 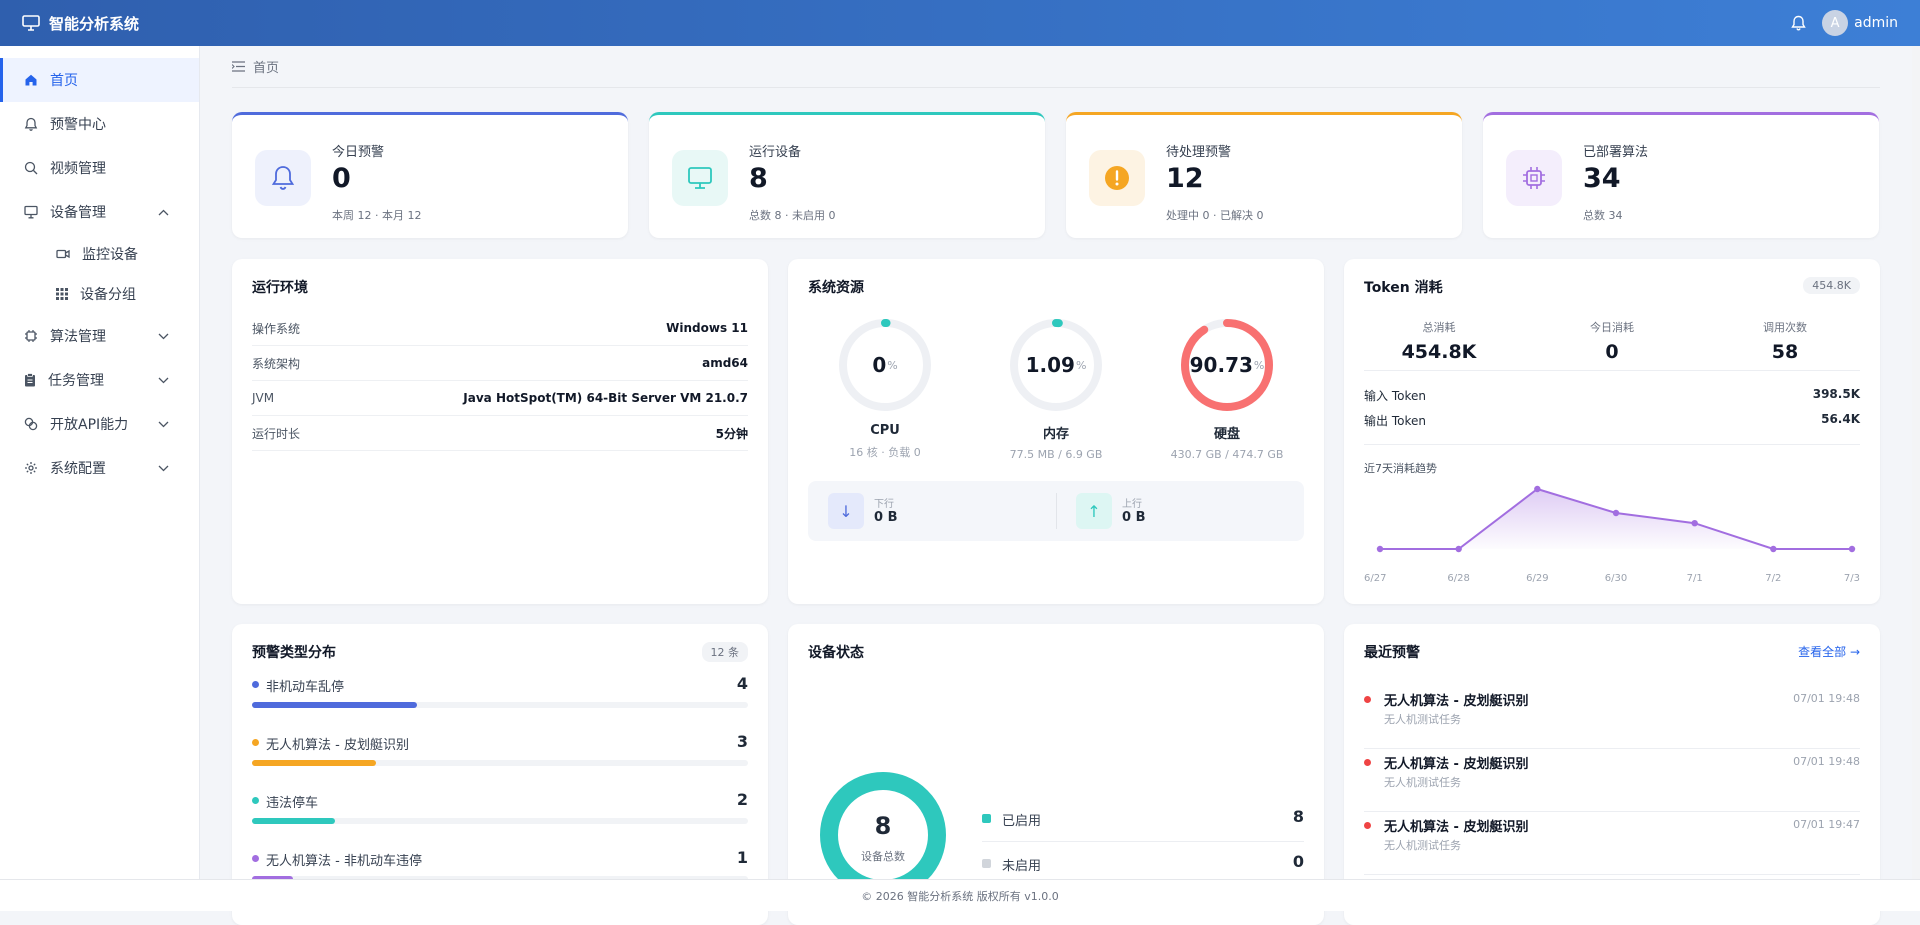 What do you see at coordinates (1458, 578) in the screenshot?
I see `x-tick-label: 6/28` at bounding box center [1458, 578].